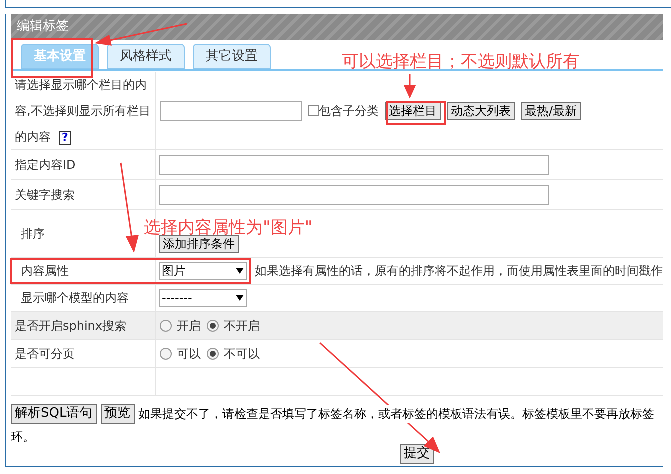 This screenshot has height=474, width=671. I want to click on subcategory-checkbox, so click(313, 110).